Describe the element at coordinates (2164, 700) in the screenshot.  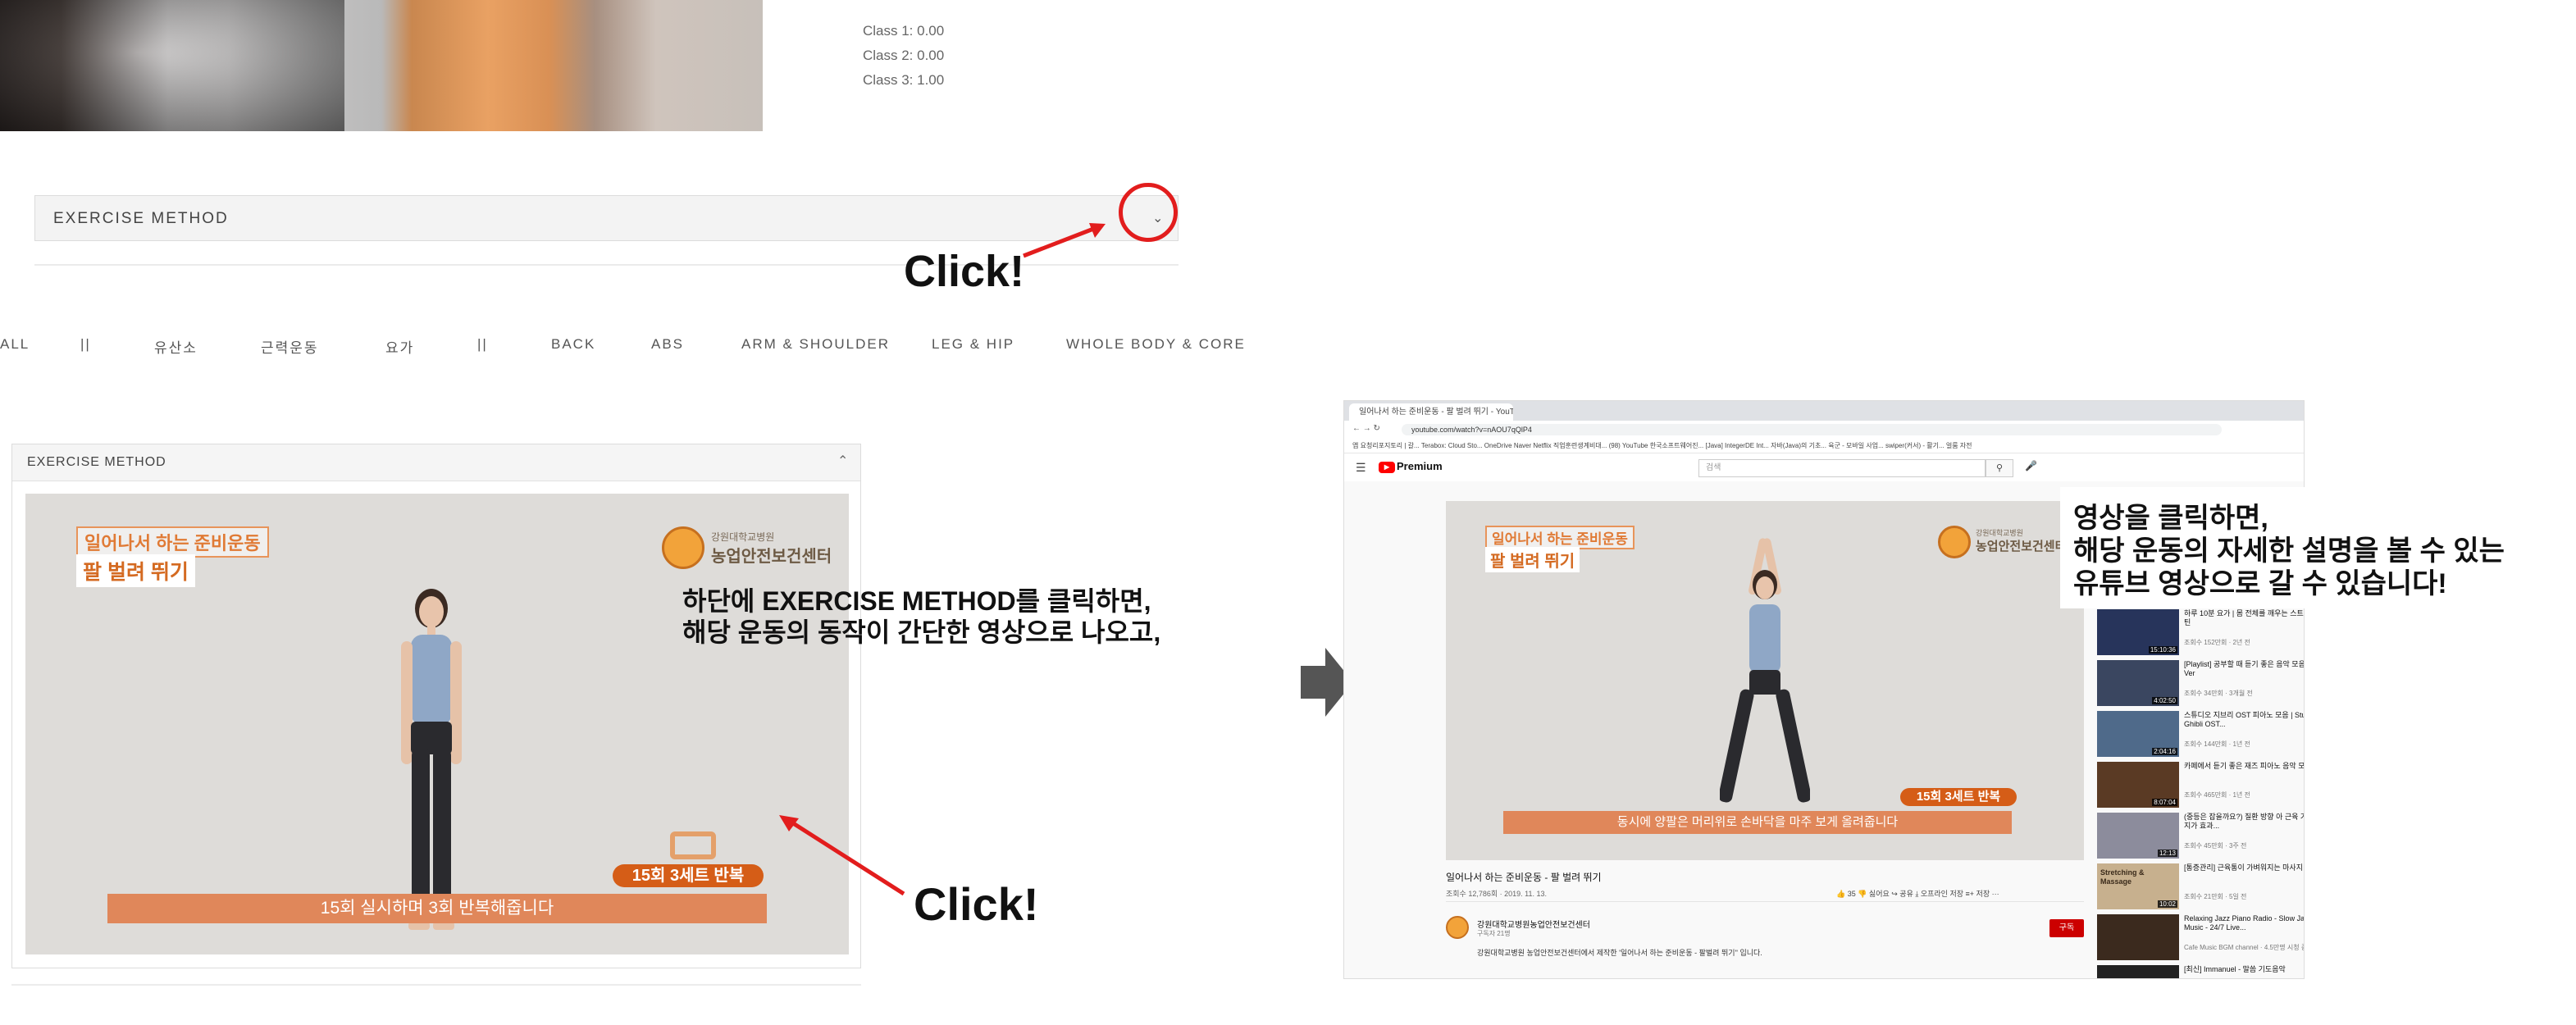
I see `video-duration: 4:02:50` at that location.